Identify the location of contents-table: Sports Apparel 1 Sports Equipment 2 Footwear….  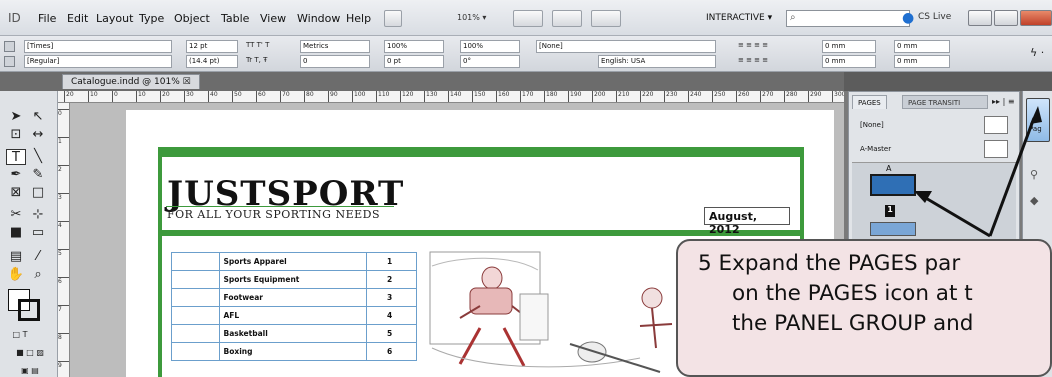
(294, 306).